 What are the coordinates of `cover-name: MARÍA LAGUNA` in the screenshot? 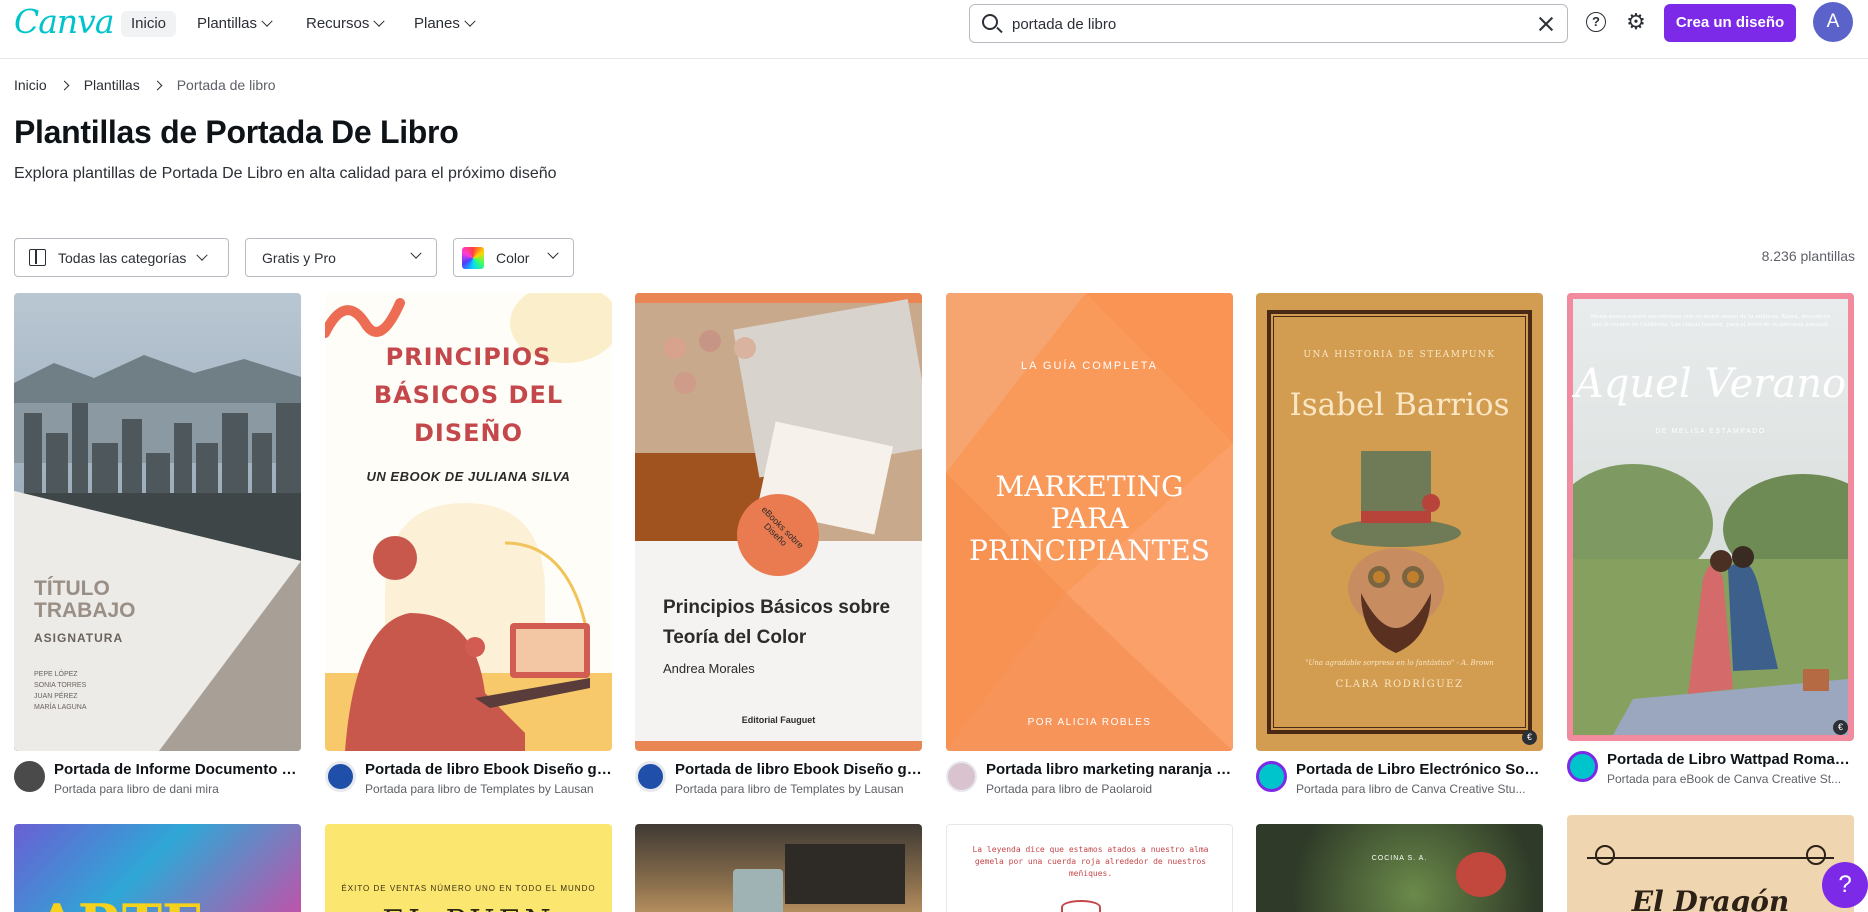 It's located at (60, 707).